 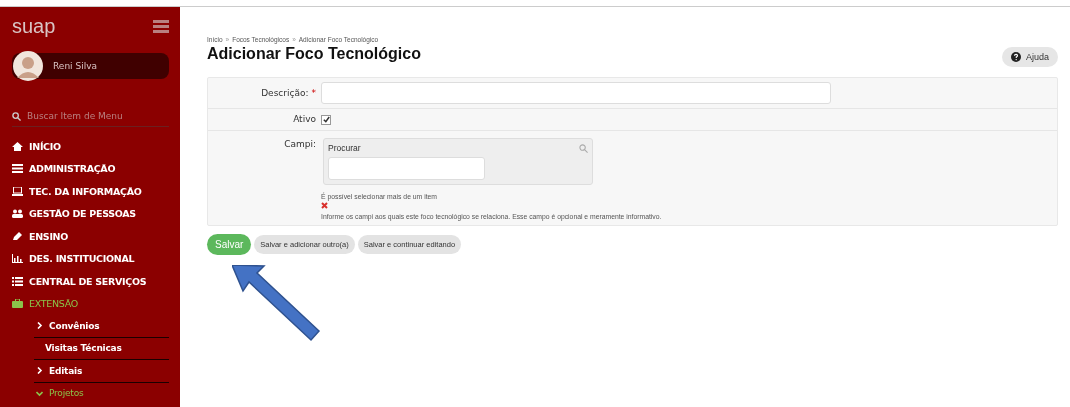 I want to click on search-label: Procurar, so click(x=344, y=148).